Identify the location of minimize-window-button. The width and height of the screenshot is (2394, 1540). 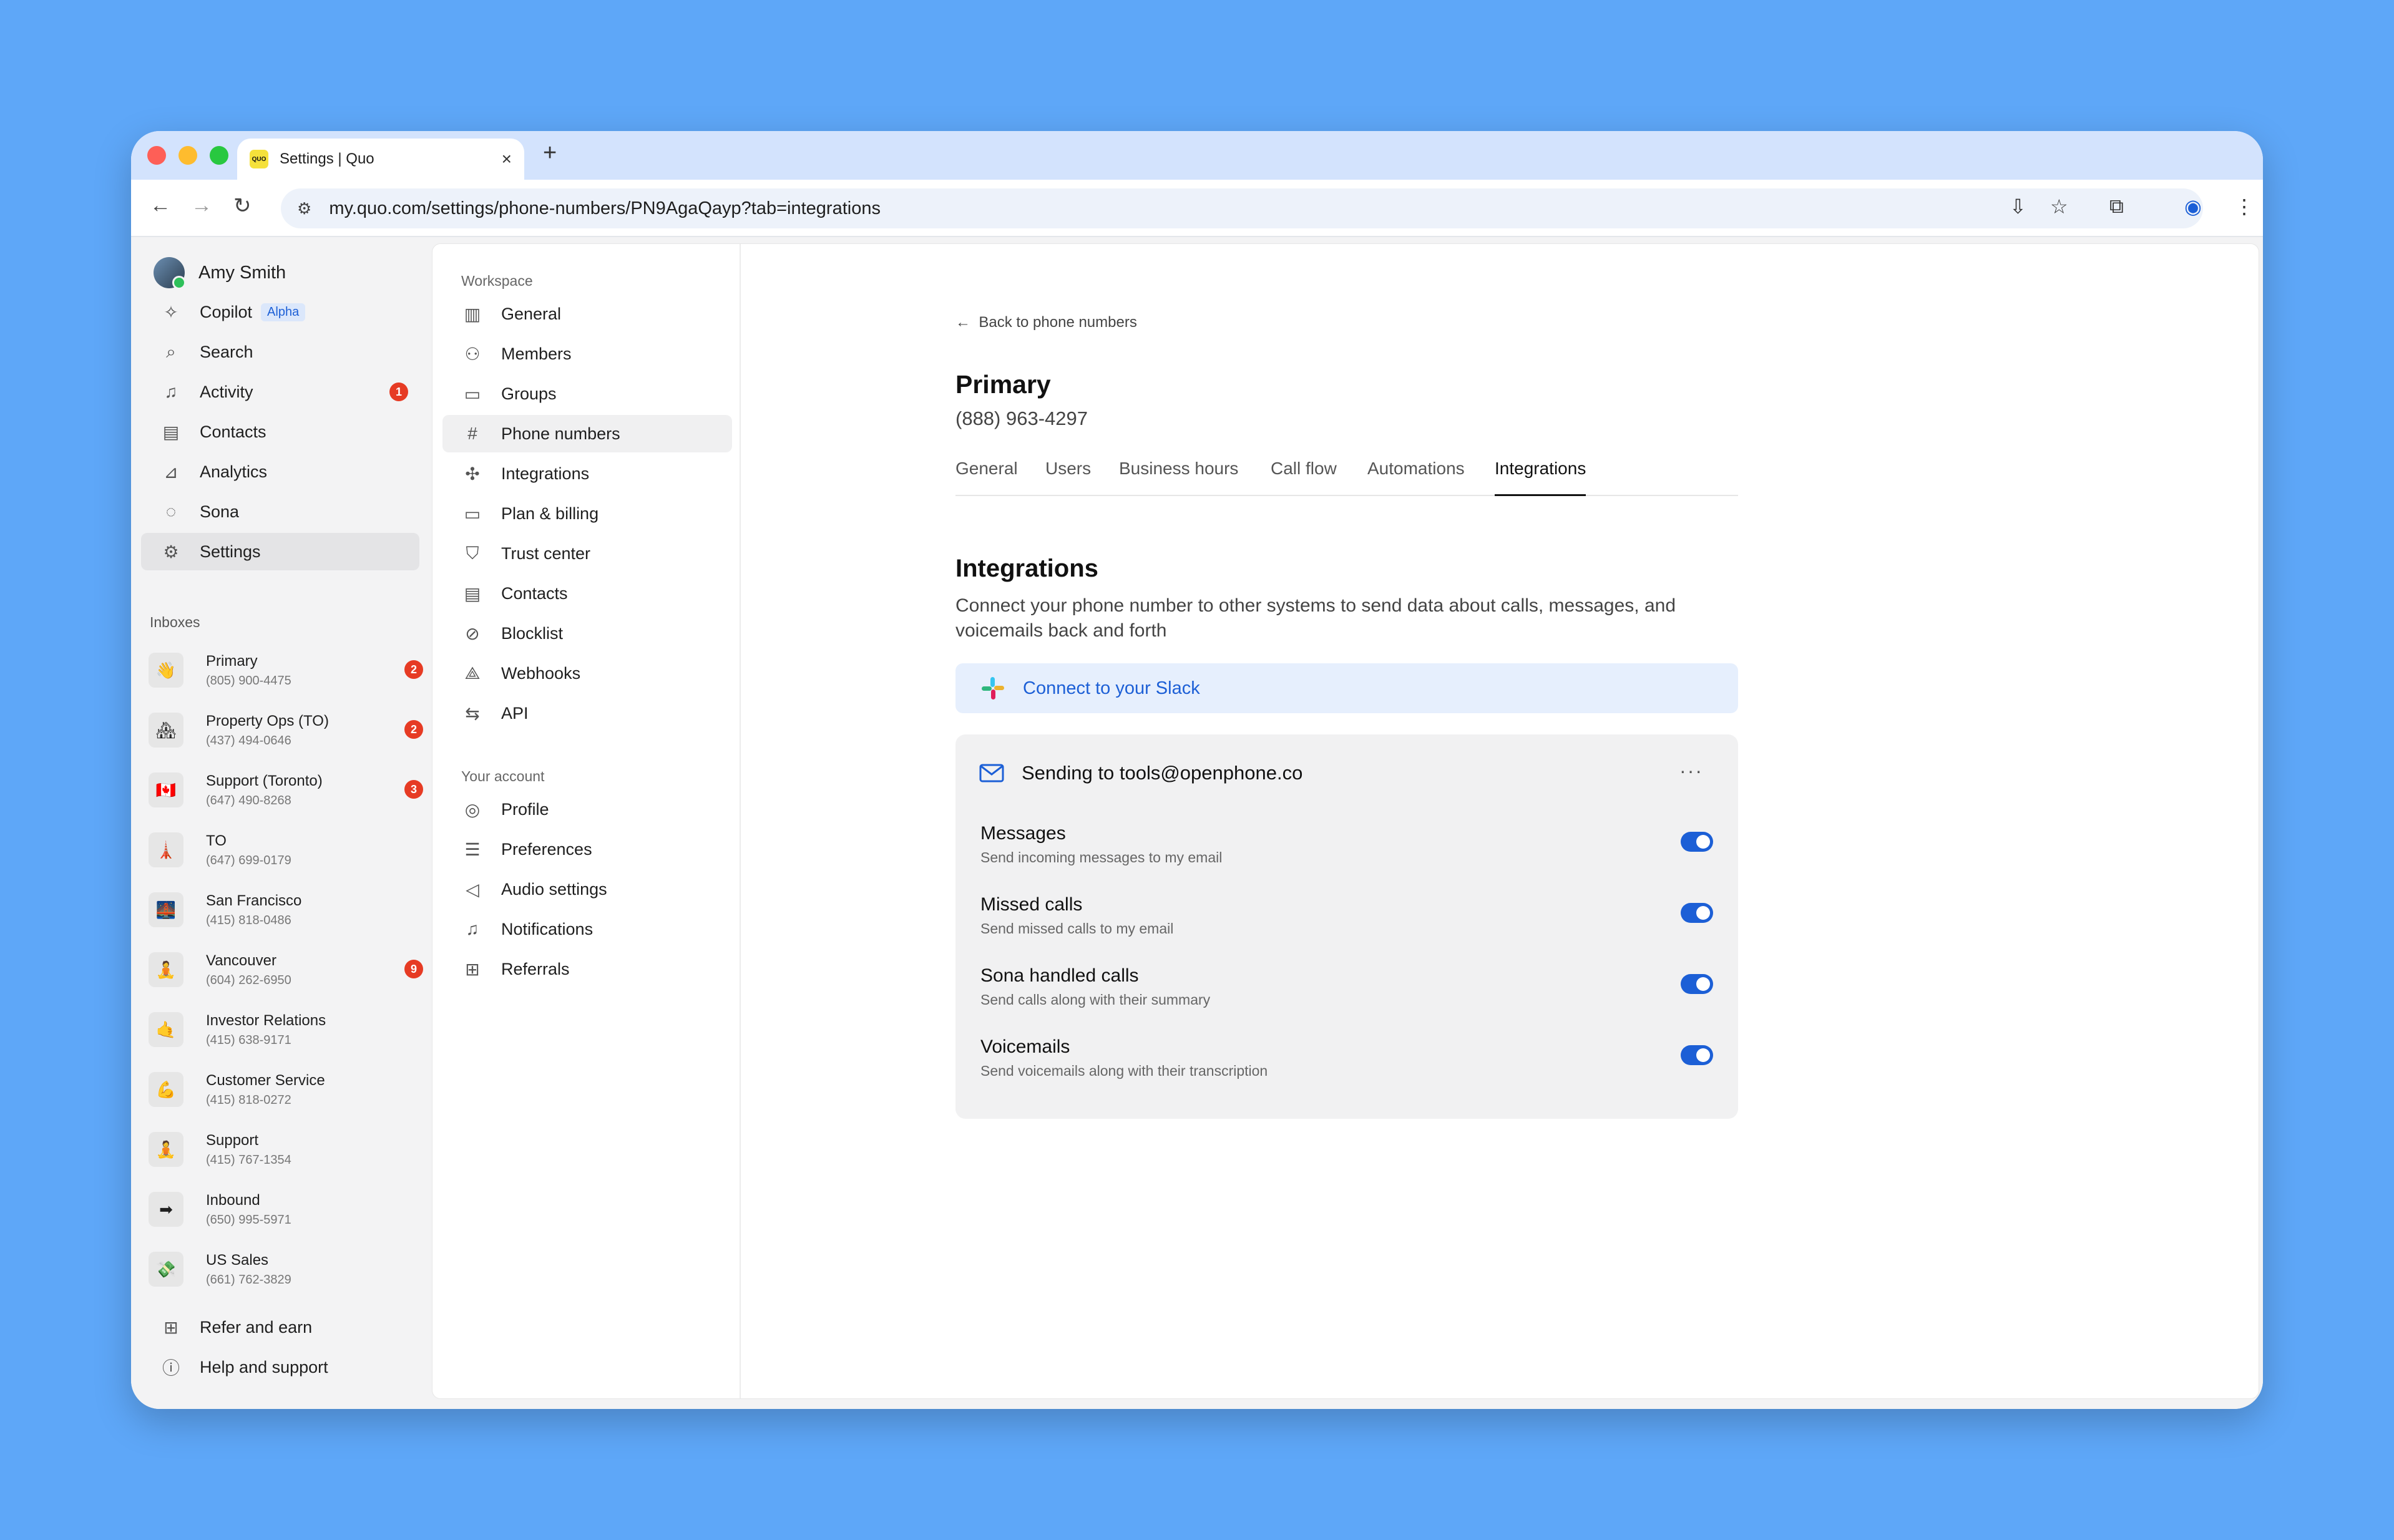
(187, 155).